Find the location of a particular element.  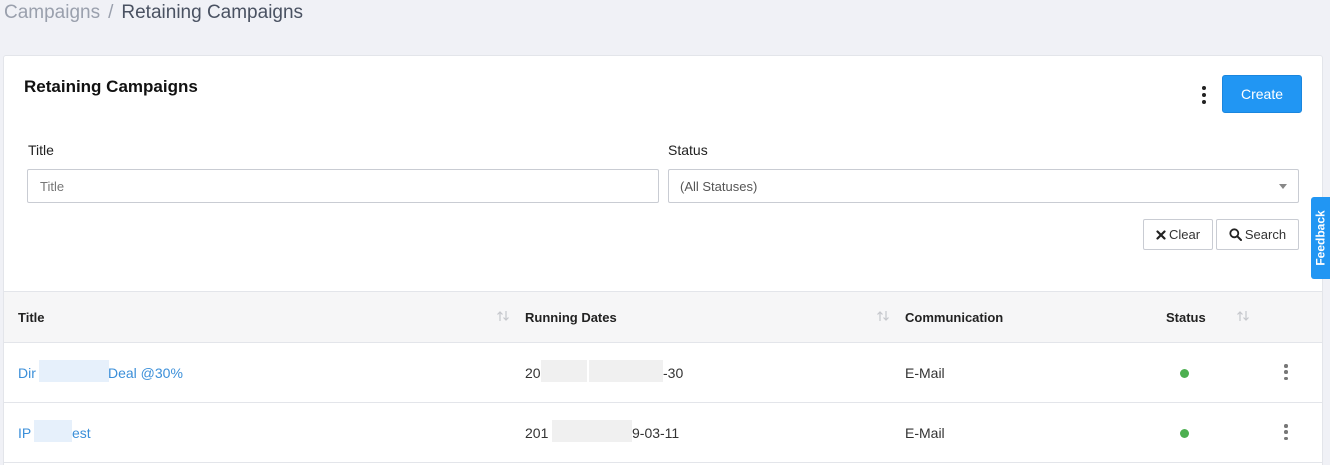

search-button: Search is located at coordinates (1257, 234).